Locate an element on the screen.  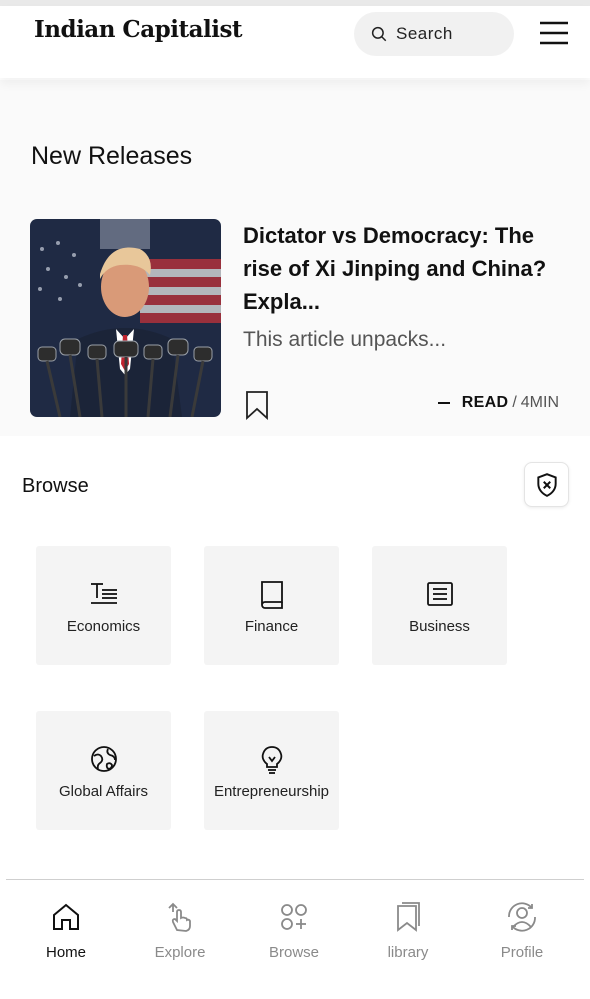
nav-item-home: Home is located at coordinates (66, 930).